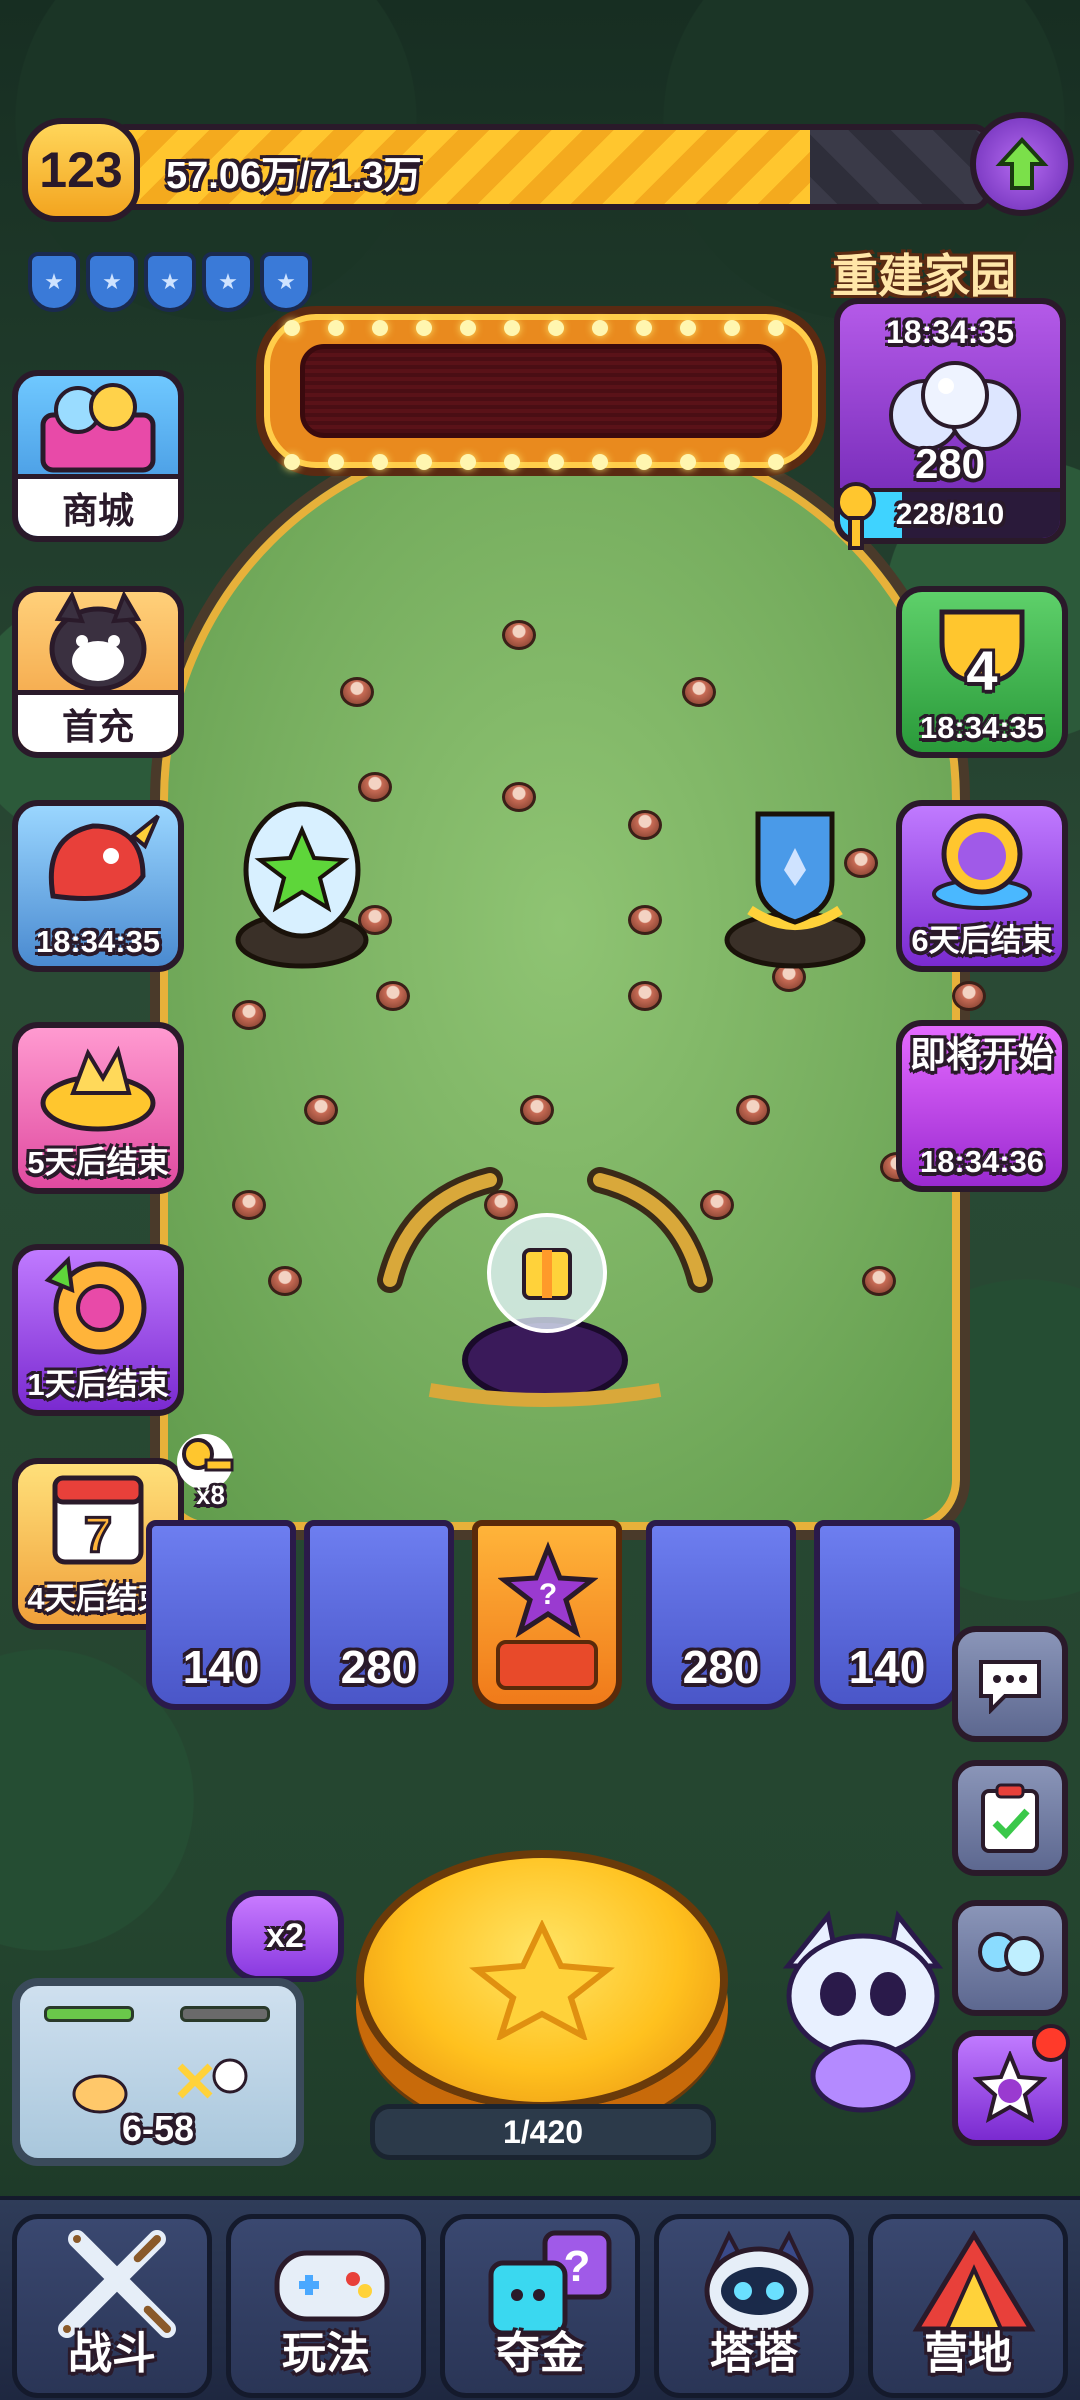 Image resolution: width=1080 pixels, height=2400 pixels. Describe the element at coordinates (950, 332) in the screenshot. I see `home-event-timer: 18:34:35` at that location.